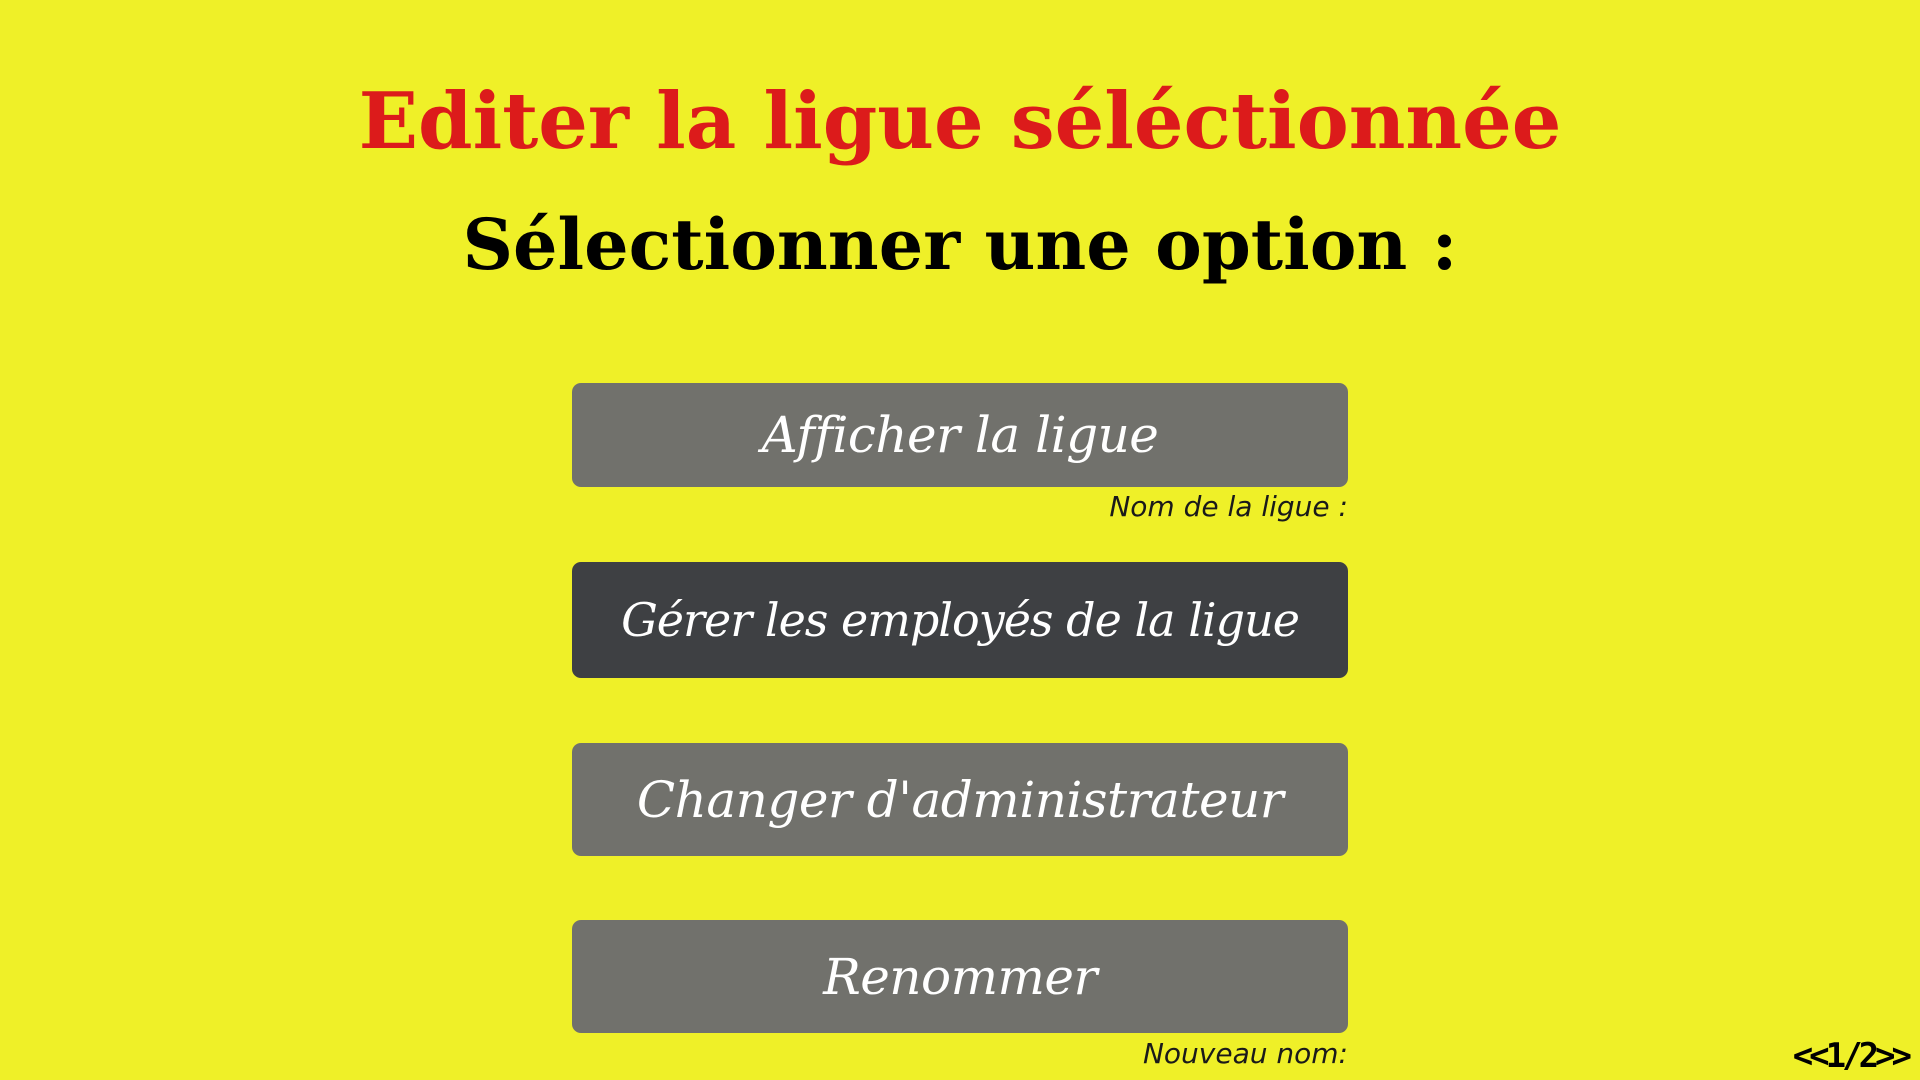  I want to click on page-navigation: <<1/2>>, so click(1852, 1056).